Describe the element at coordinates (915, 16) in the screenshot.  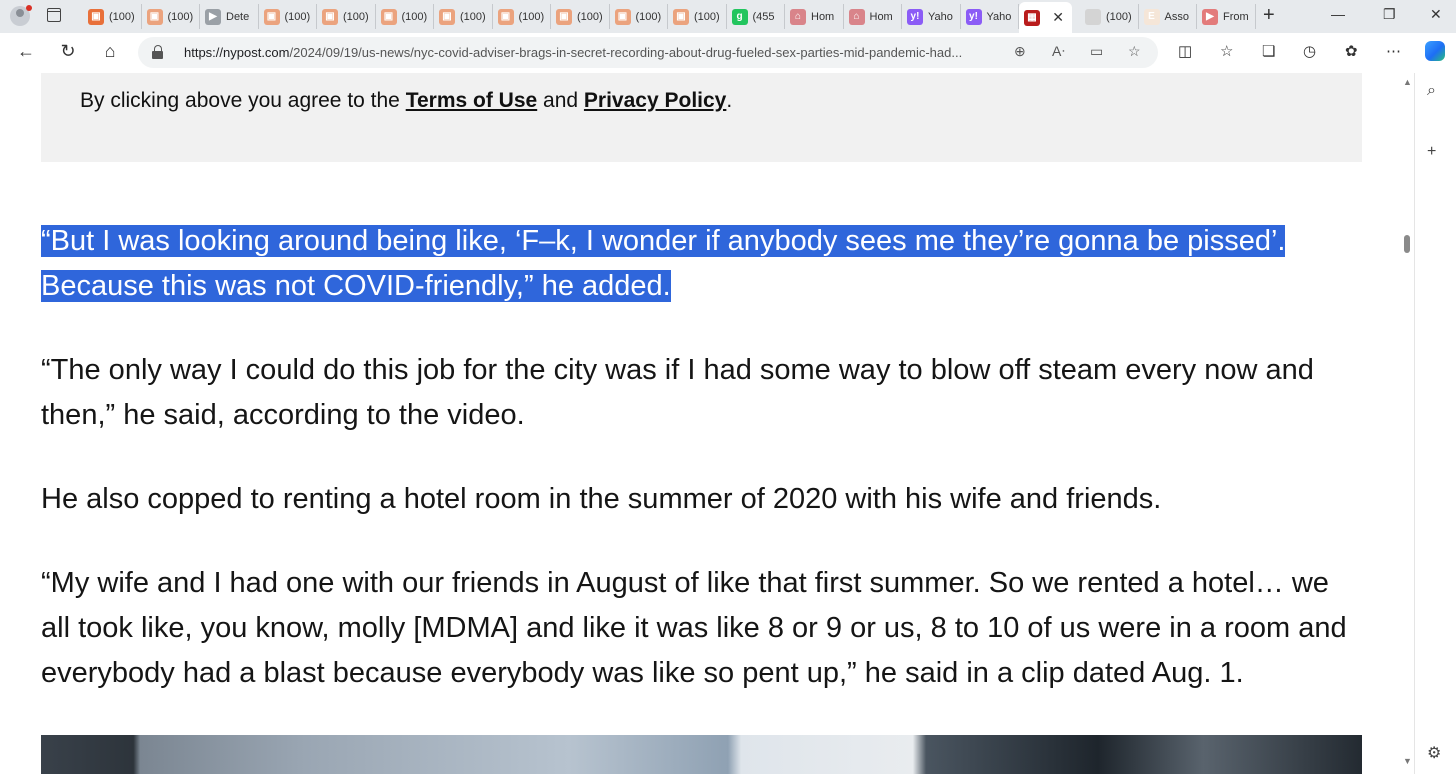
I see `tab-favicon-icon: y!` at that location.